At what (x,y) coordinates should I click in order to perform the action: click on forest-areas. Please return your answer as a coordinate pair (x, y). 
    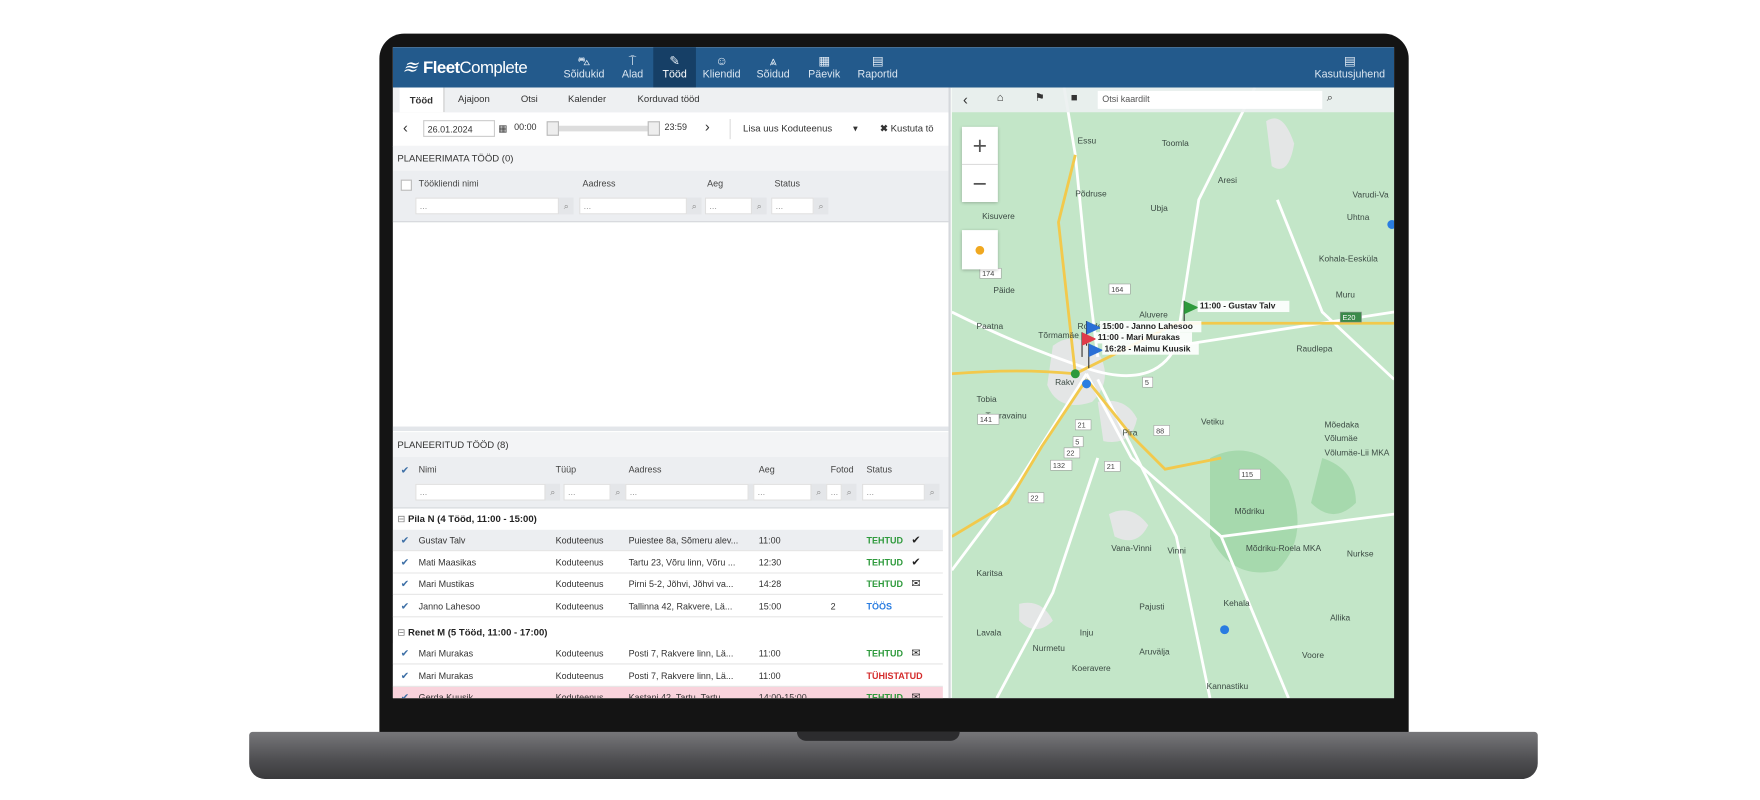
    Looking at the image, I should click on (1283, 511).